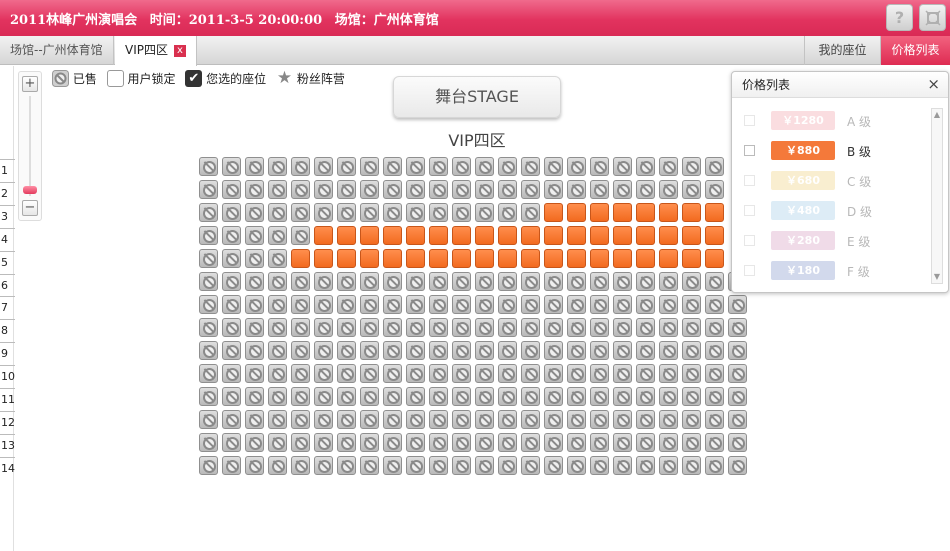 The height and width of the screenshot is (551, 950). I want to click on my-seats-tab: 我的座位, so click(842, 50).